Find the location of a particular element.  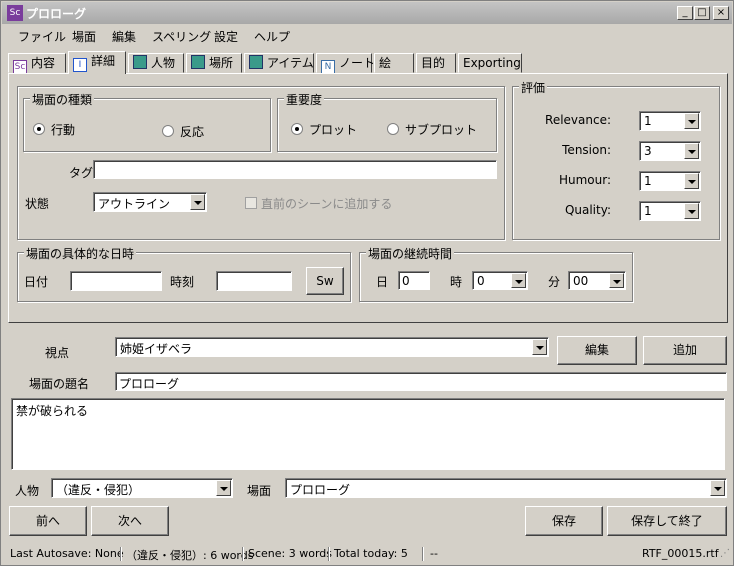

menu-help: ヘルプ is located at coordinates (272, 36).